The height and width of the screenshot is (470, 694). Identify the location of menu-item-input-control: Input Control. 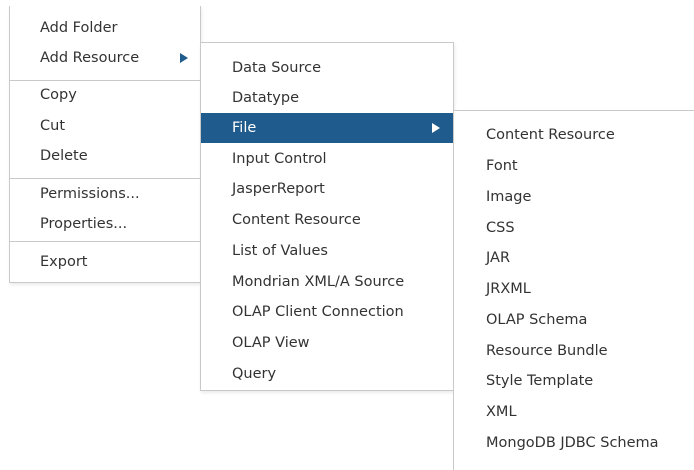
(327, 159).